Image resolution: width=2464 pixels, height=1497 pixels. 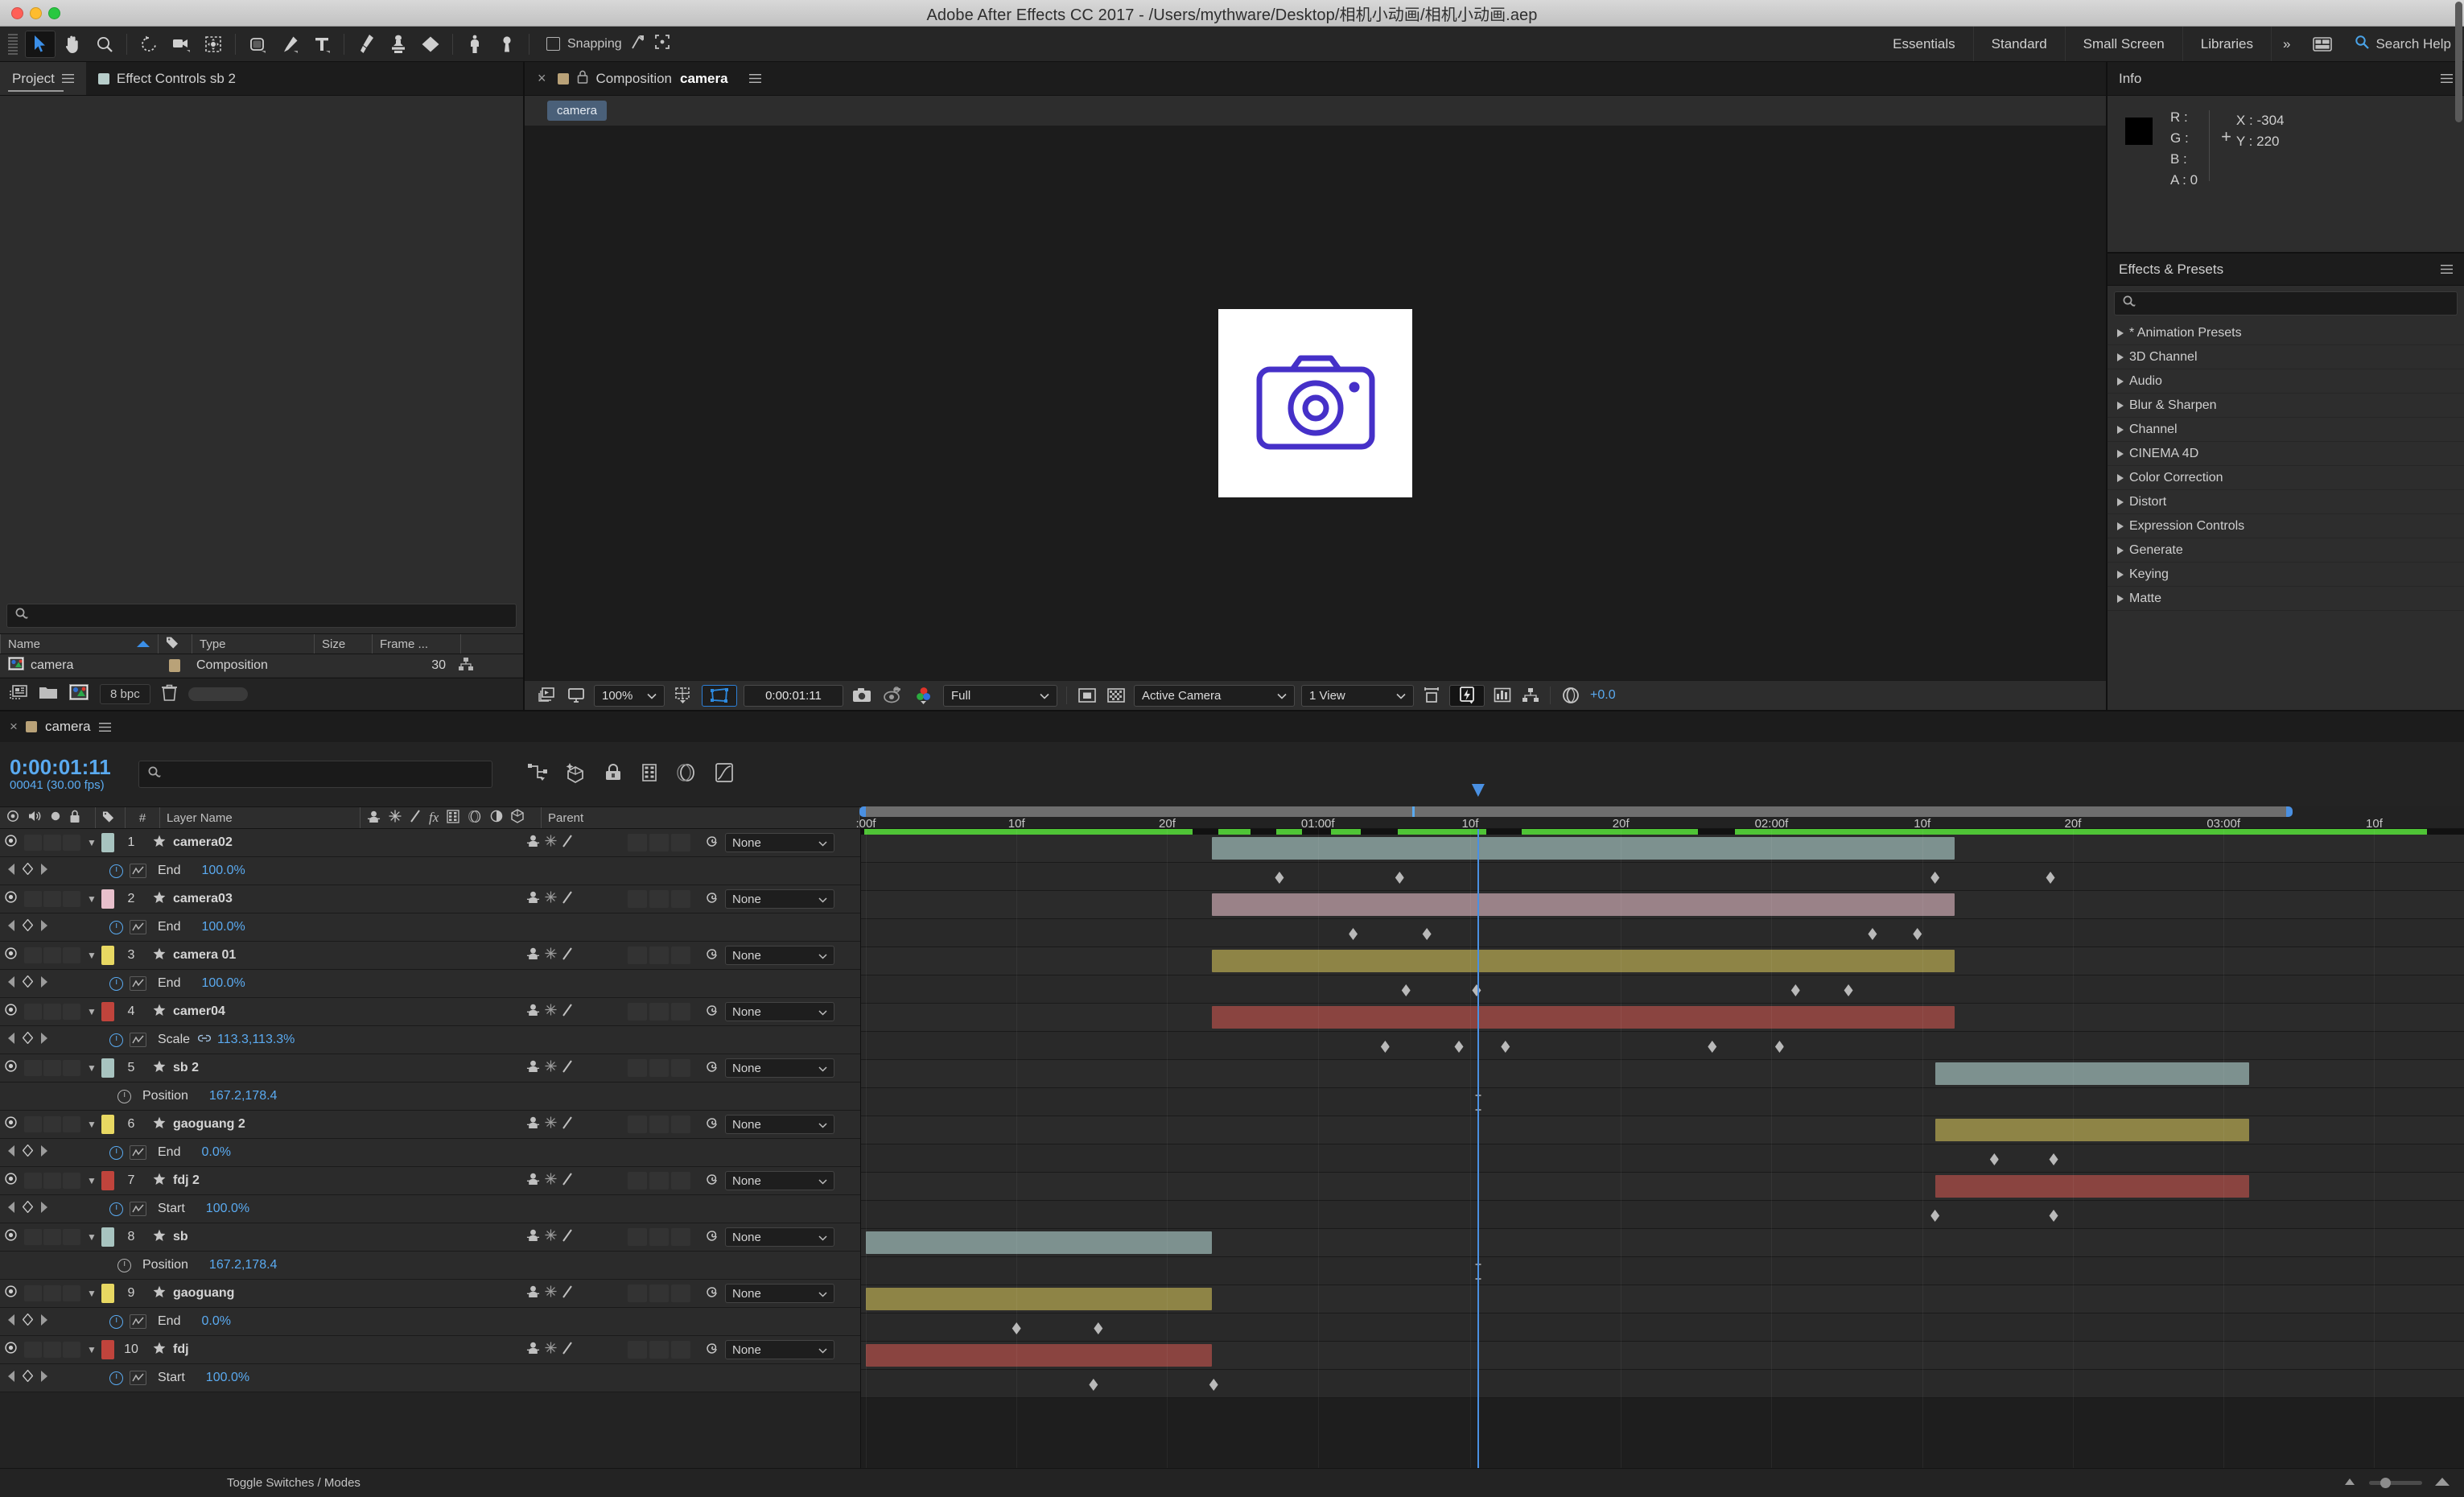 What do you see at coordinates (430, 44) in the screenshot?
I see `eraser-tool` at bounding box center [430, 44].